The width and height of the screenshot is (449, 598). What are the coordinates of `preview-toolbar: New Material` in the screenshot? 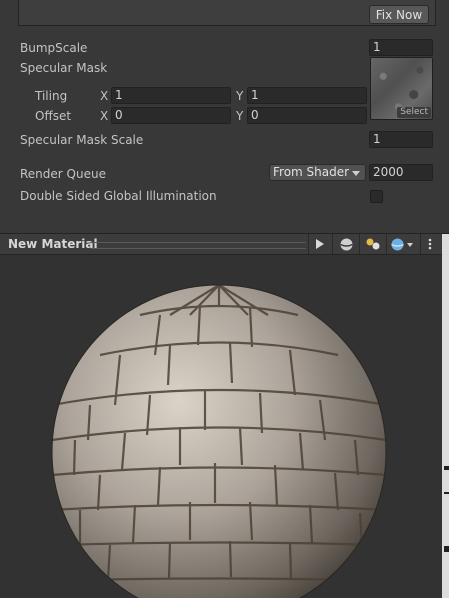 It's located at (221, 244).